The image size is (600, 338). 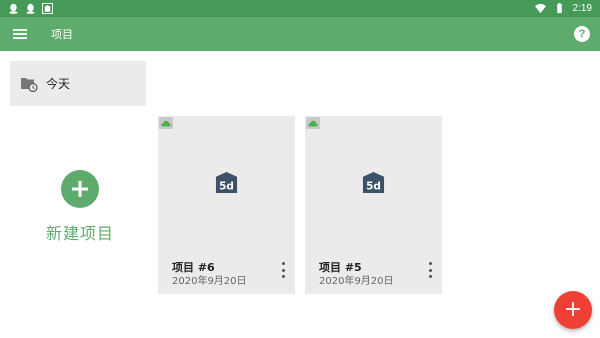 What do you see at coordinates (80, 189) in the screenshot?
I see `plus-icon` at bounding box center [80, 189].